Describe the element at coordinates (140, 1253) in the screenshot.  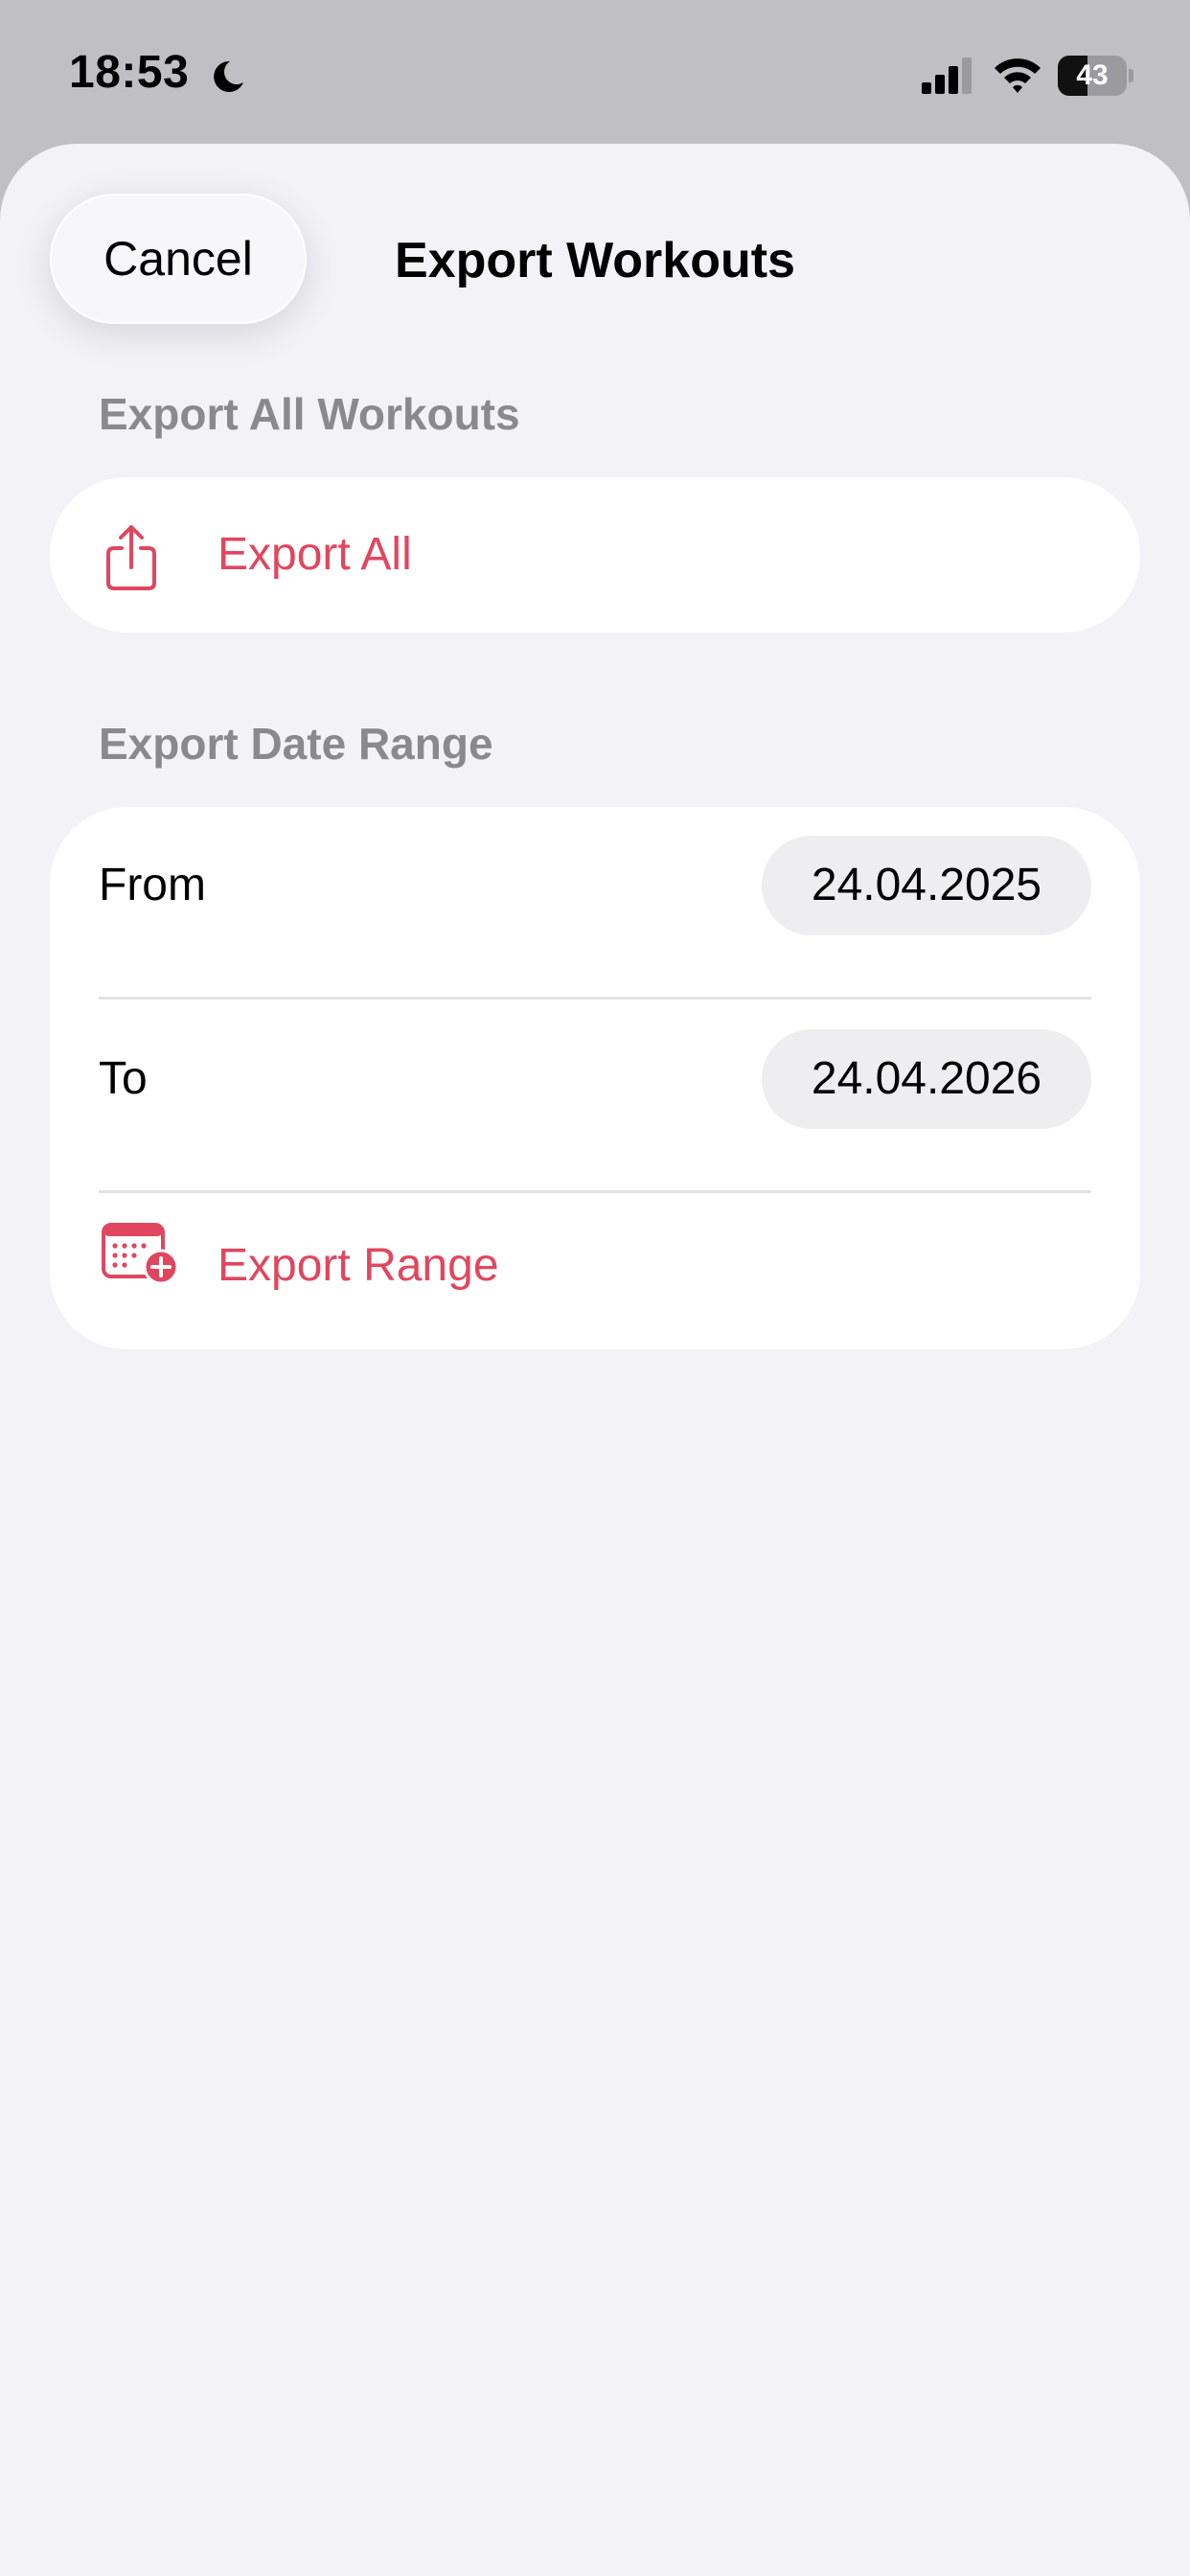
I see `calendar-add-icon` at that location.